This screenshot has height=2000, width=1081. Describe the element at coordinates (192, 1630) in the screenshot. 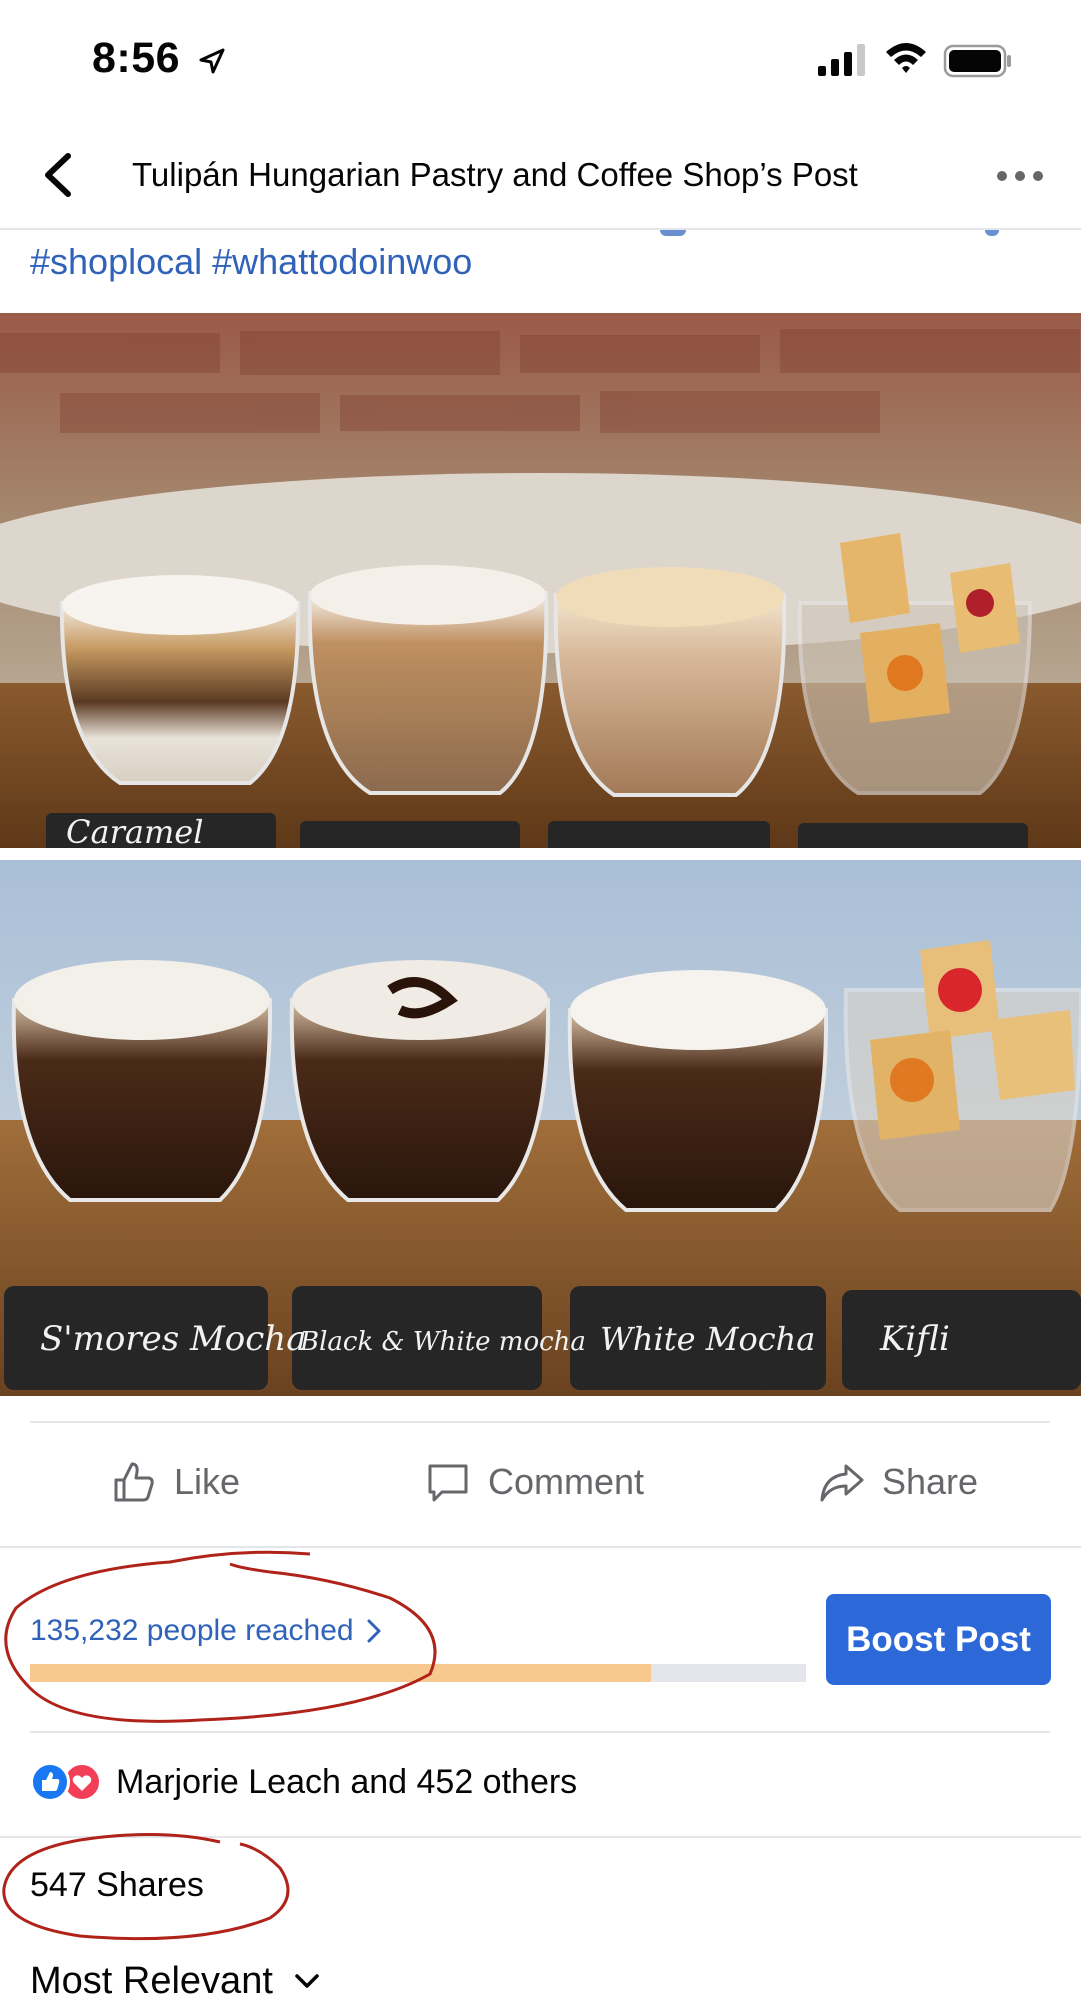

I see `people-reached-text: 135,232 people reached` at that location.